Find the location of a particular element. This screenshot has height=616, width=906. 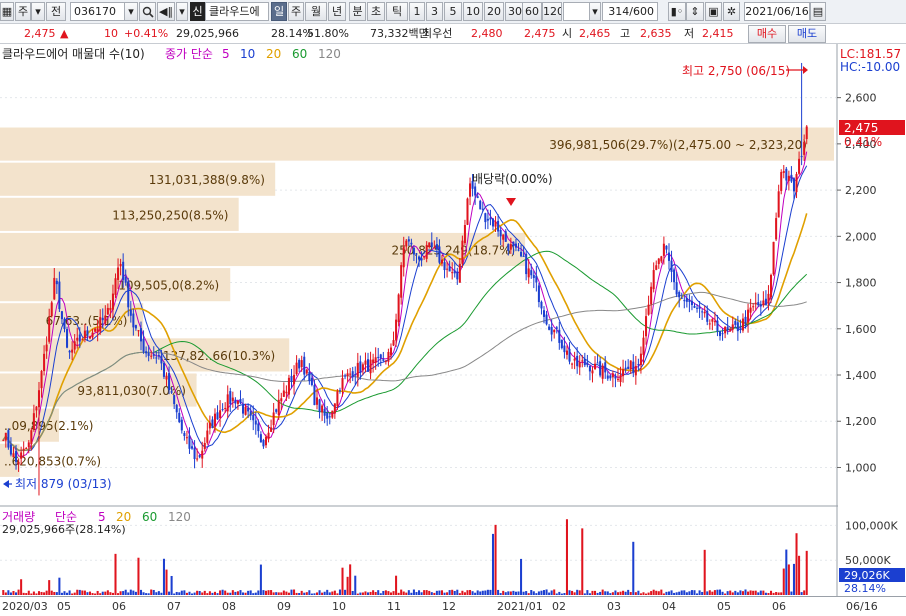

last-pct-tag: 0.41% is located at coordinates (863, 142).